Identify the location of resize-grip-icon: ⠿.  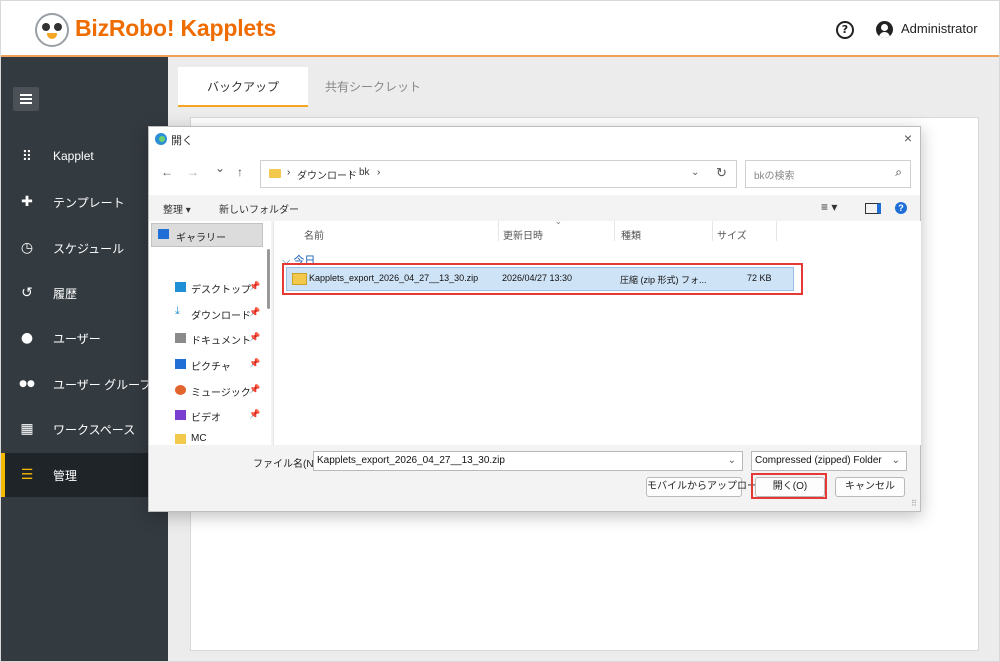
(914, 503).